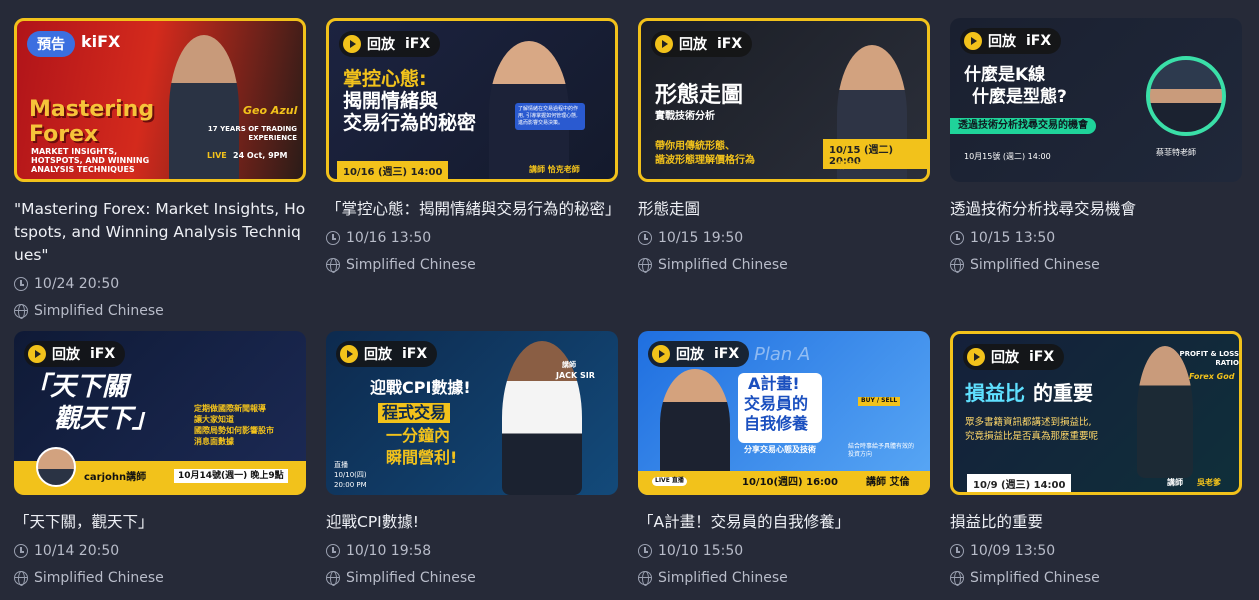  Describe the element at coordinates (472, 522) in the screenshot. I see `video-title: 迎戰CPI數據!` at that location.